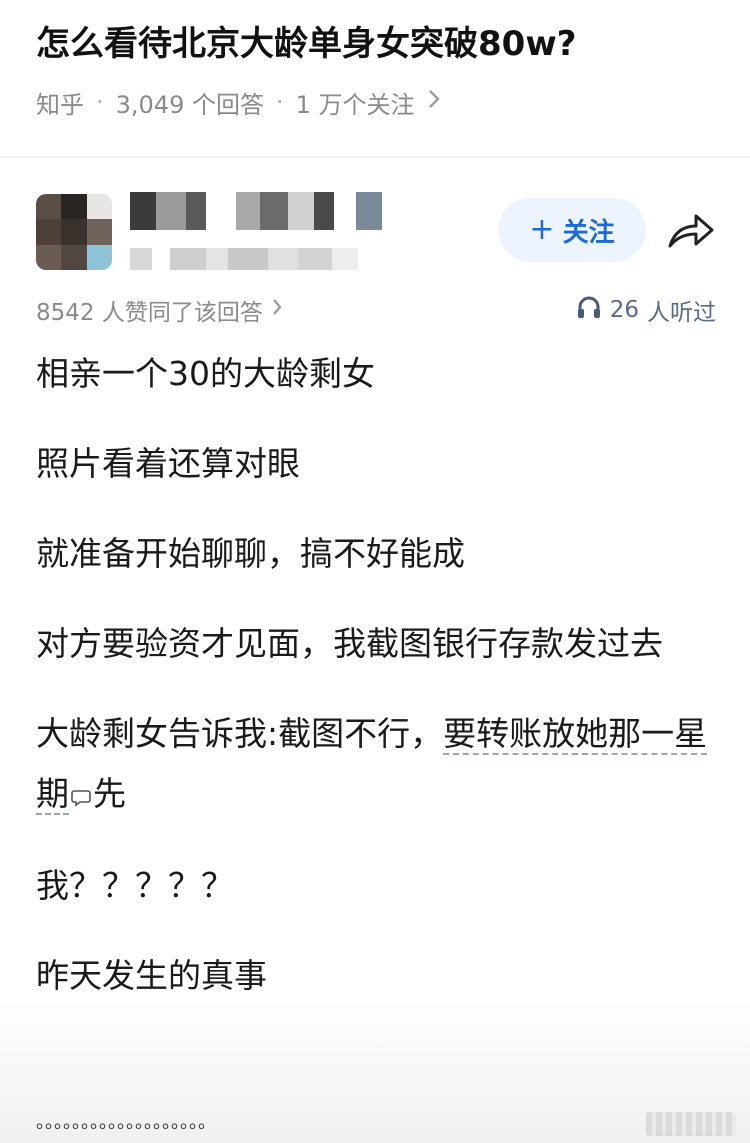 The height and width of the screenshot is (1143, 750). I want to click on follow-button: + 关注, so click(572, 230).